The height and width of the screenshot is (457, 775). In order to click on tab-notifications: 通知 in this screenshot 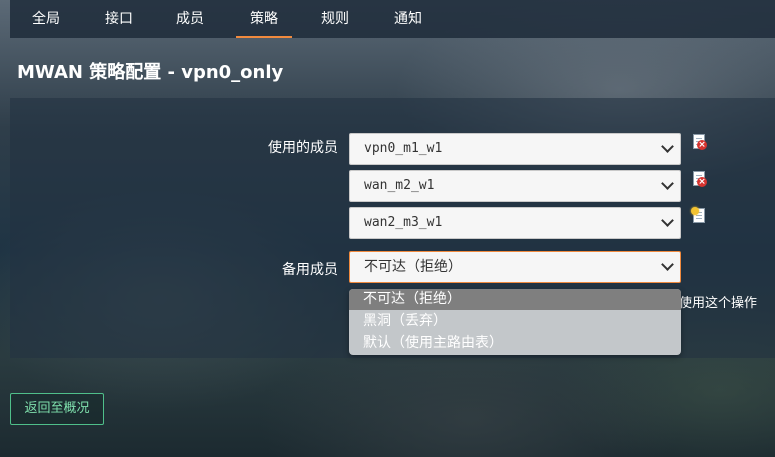, I will do `click(408, 19)`.